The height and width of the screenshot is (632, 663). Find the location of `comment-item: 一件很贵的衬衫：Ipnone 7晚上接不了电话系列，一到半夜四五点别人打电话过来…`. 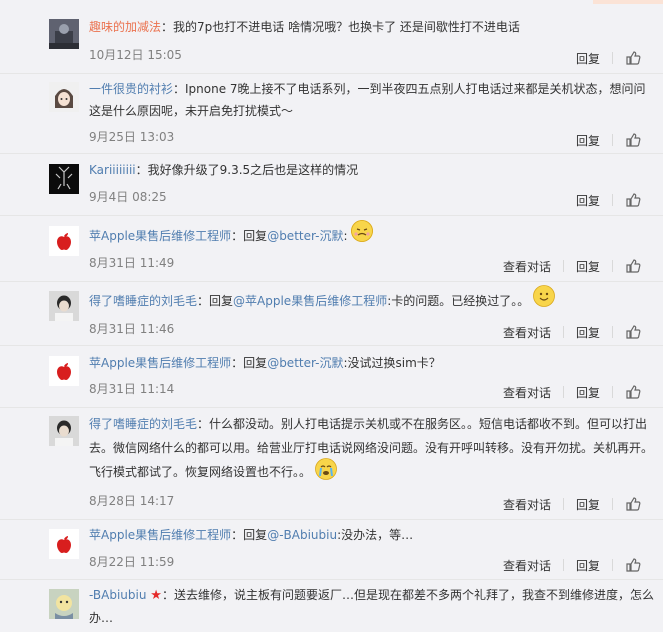

comment-item: 一件很贵的衬衫：Ipnone 7晚上接不了电话系列，一到半夜四五点别人打电话过来… is located at coordinates (331, 114).